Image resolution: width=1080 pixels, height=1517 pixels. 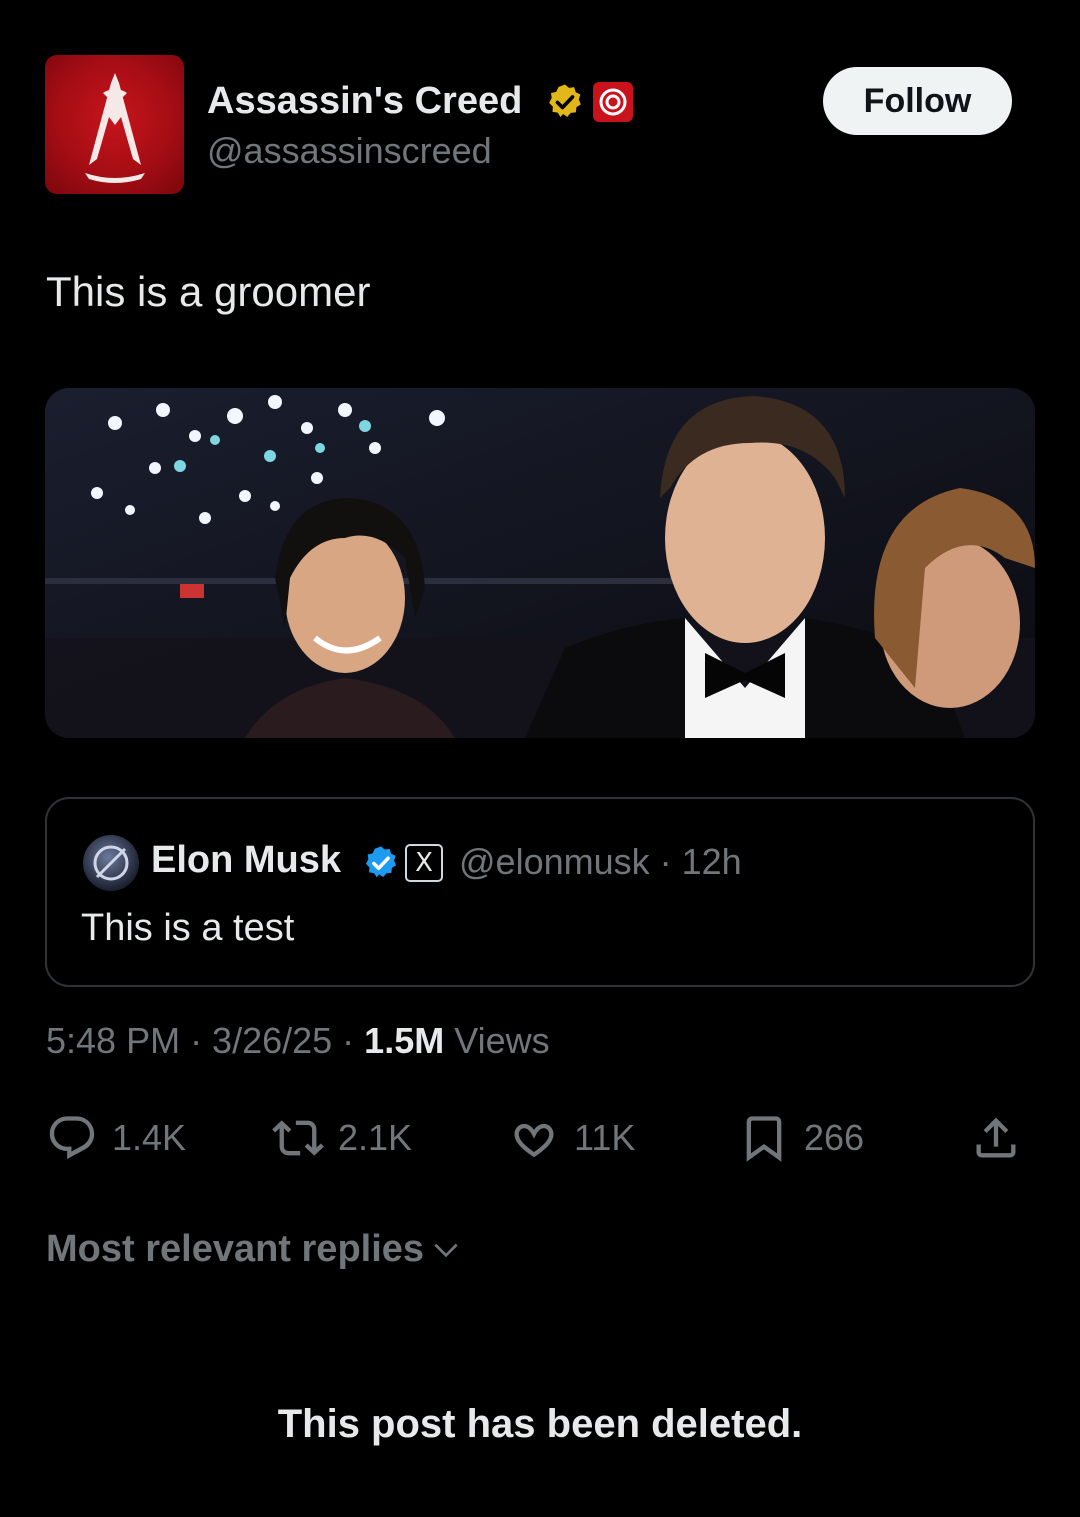 What do you see at coordinates (208, 291) in the screenshot?
I see `tweet-text: This is a groomer` at bounding box center [208, 291].